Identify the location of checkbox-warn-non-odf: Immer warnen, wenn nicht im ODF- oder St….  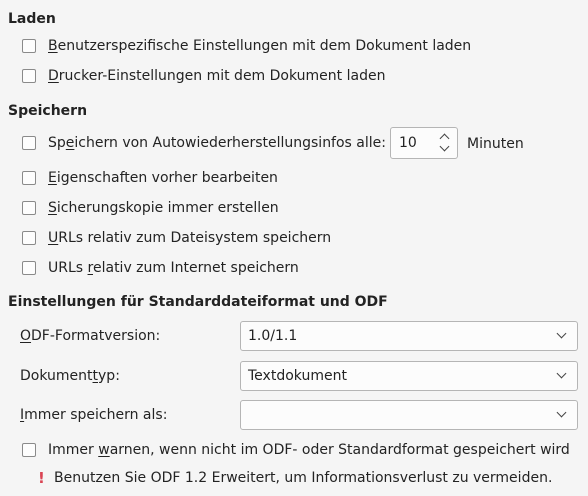
(296, 450).